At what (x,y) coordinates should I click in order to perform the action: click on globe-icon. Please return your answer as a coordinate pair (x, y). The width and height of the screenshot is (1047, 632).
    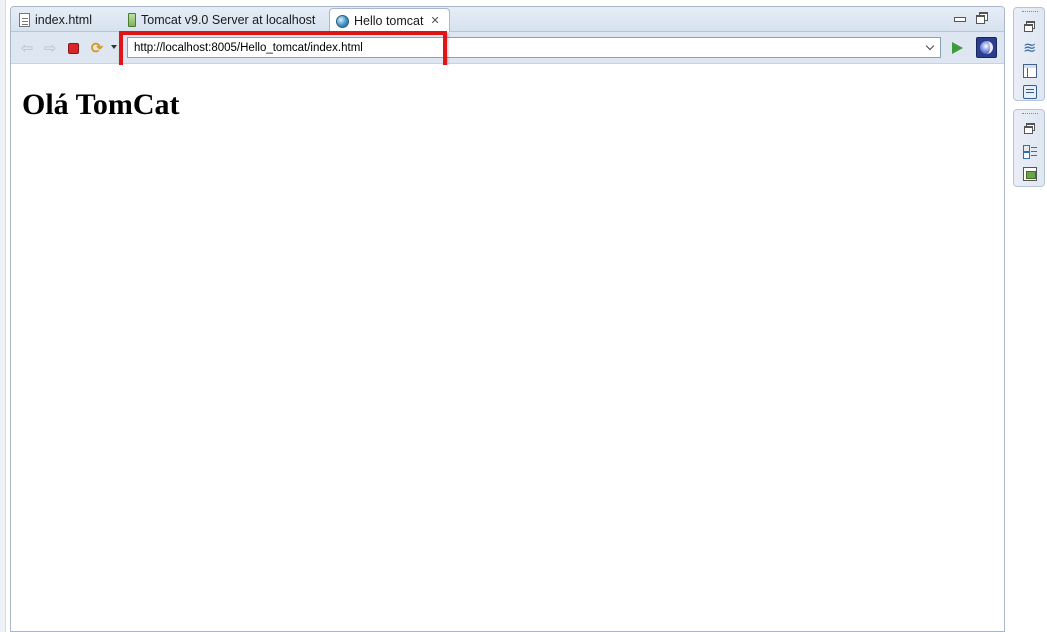
    Looking at the image, I should click on (342, 21).